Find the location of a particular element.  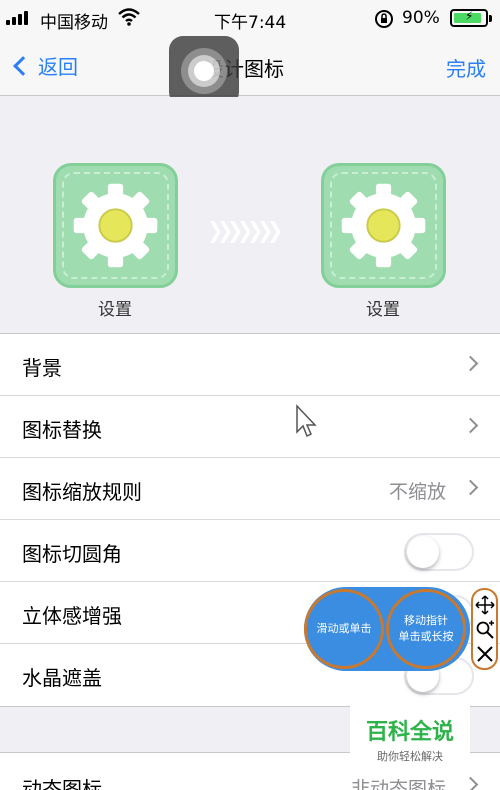

round-corner-toggle is located at coordinates (439, 552).